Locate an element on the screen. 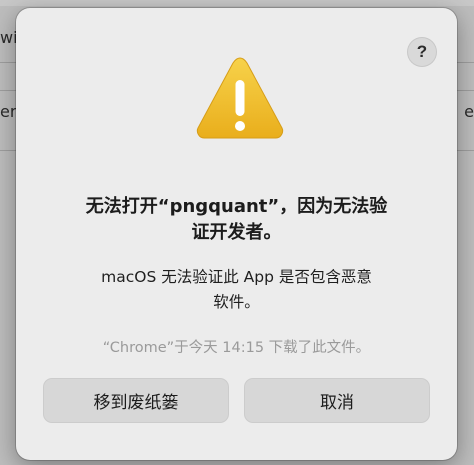  background-strip is located at coordinates (237, 3).